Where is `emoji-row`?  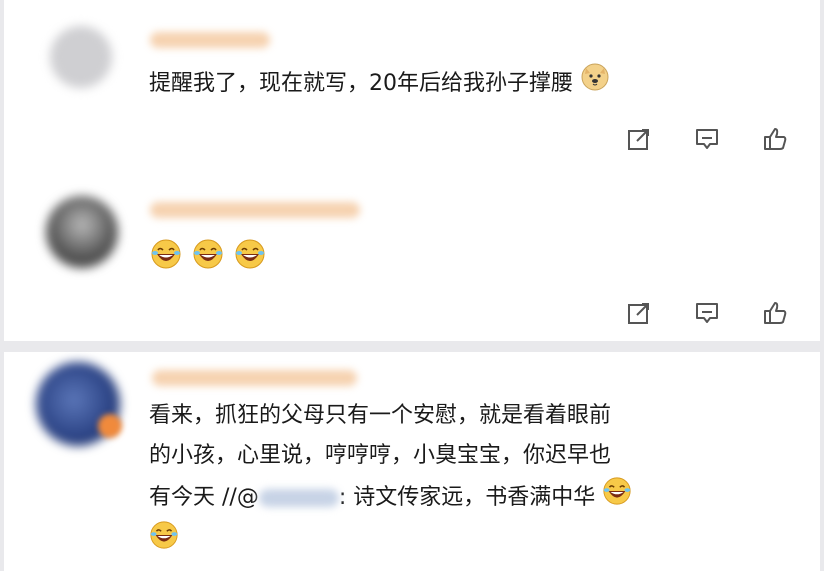 emoji-row is located at coordinates (208, 256).